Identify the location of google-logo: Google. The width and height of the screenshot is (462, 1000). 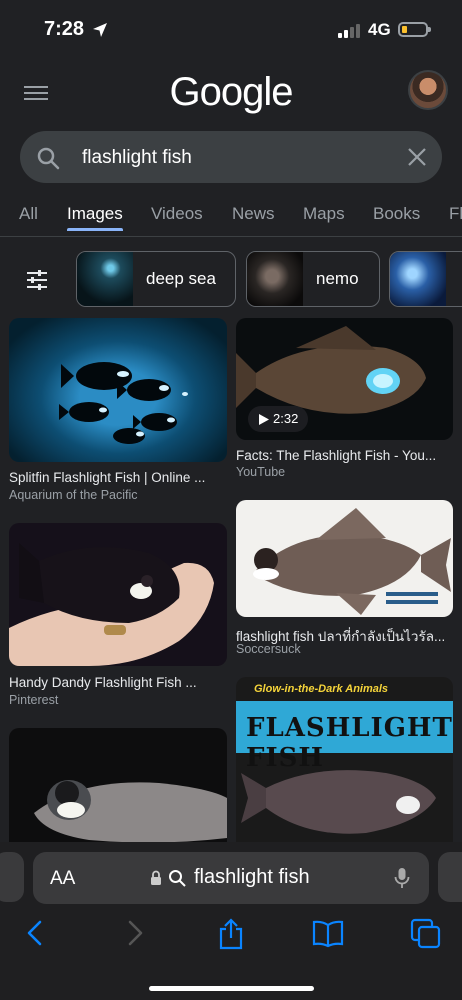
(231, 92).